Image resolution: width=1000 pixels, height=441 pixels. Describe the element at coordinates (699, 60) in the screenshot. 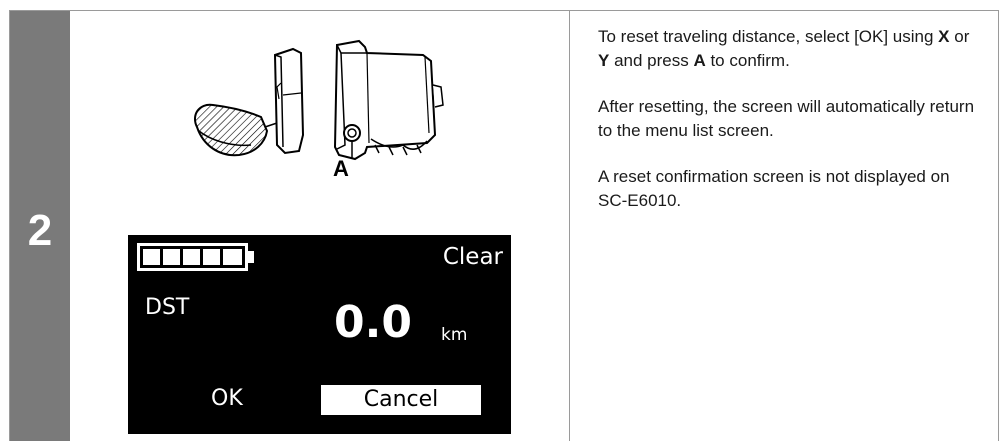

I see `key-a: A` at that location.